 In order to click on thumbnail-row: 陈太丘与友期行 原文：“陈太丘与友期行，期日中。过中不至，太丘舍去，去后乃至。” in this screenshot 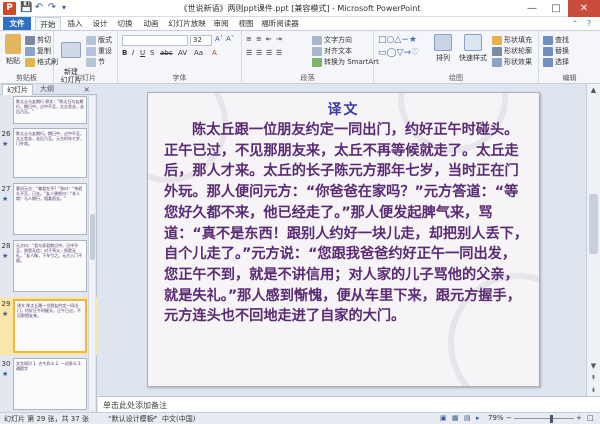, I will do `click(48, 111)`.